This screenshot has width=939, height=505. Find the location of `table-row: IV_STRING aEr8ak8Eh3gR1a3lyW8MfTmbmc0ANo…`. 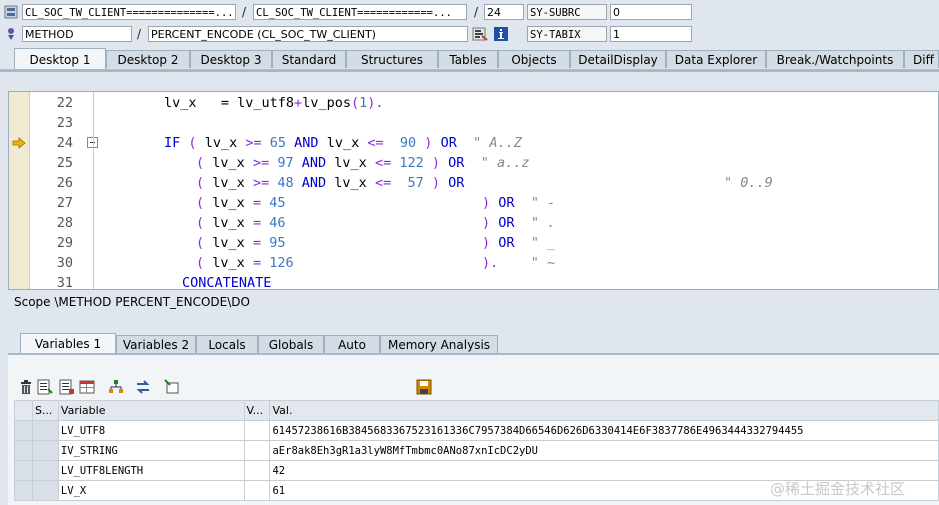

table-row: IV_STRING aEr8ak8Eh3gR1a3lyW8MfTmbmc0ANo… is located at coordinates (476, 450).